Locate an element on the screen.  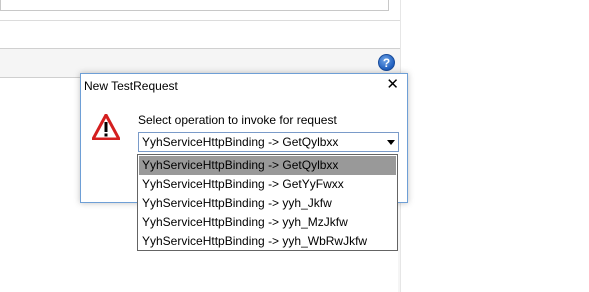
help-icon: ? is located at coordinates (386, 62).